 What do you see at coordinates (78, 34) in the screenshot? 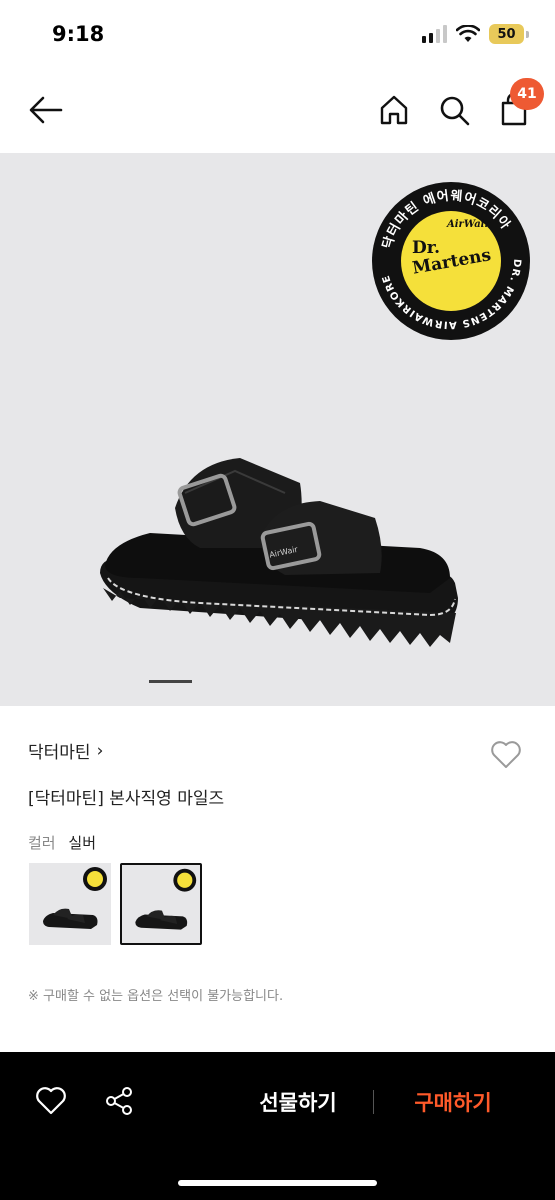
I see `status-time: 9:18` at bounding box center [78, 34].